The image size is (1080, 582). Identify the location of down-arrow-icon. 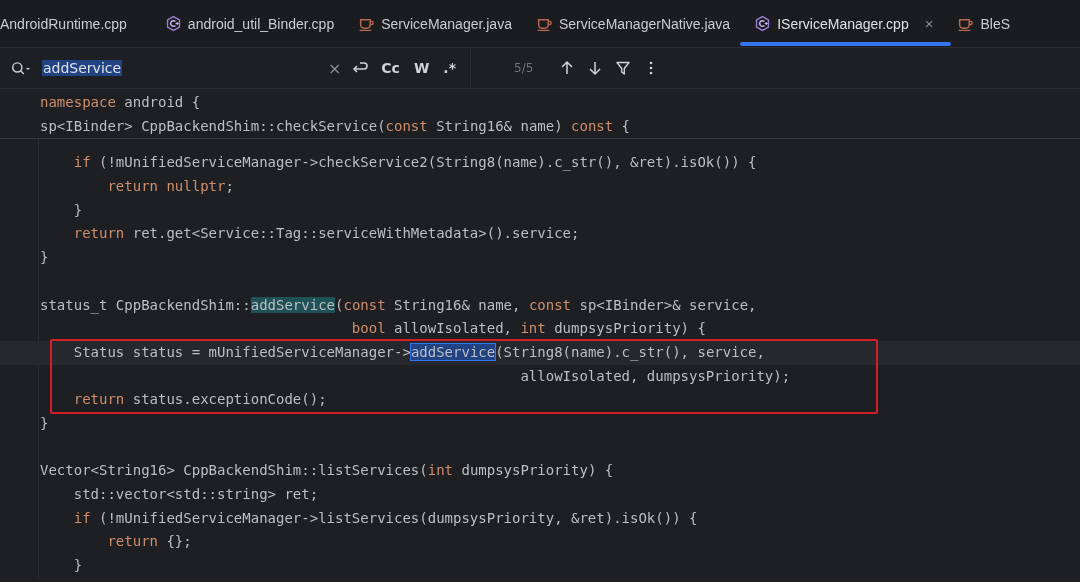
(595, 68).